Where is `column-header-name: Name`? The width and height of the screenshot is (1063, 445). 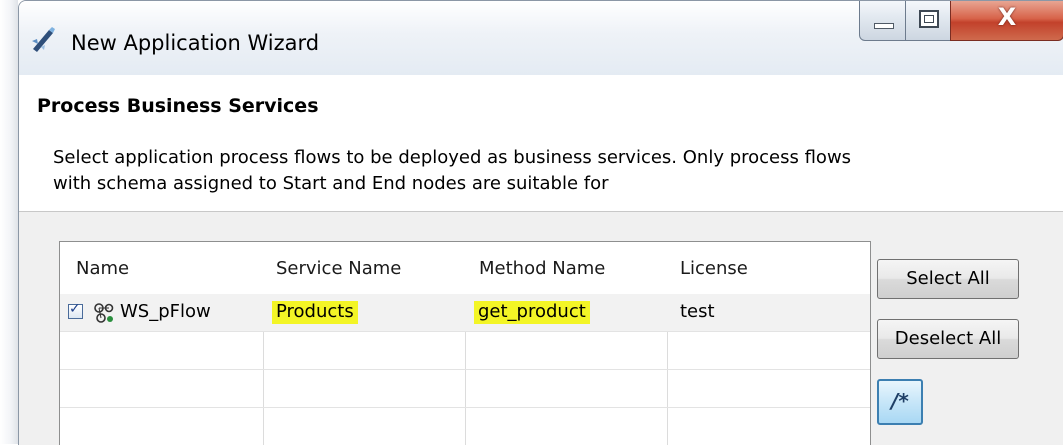 column-header-name: Name is located at coordinates (102, 268).